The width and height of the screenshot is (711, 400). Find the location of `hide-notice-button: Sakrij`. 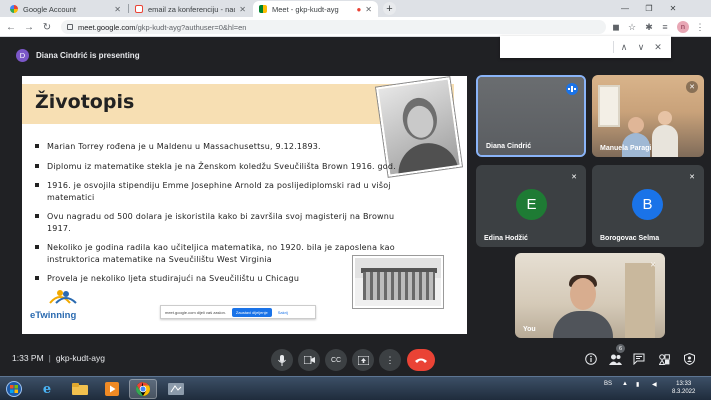

hide-notice-button: Sakrij is located at coordinates (283, 312).